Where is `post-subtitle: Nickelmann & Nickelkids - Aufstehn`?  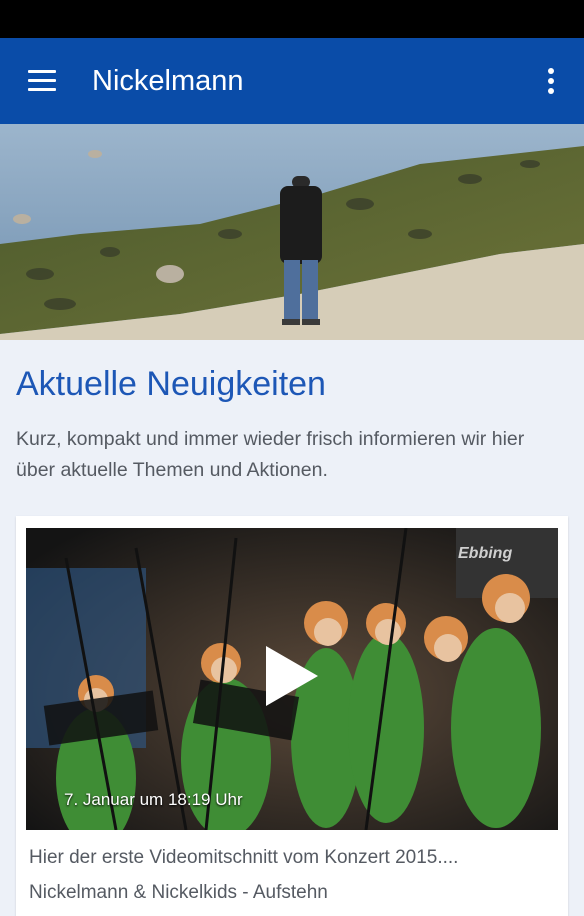 post-subtitle: Nickelmann & Nickelkids - Aufstehn is located at coordinates (178, 892).